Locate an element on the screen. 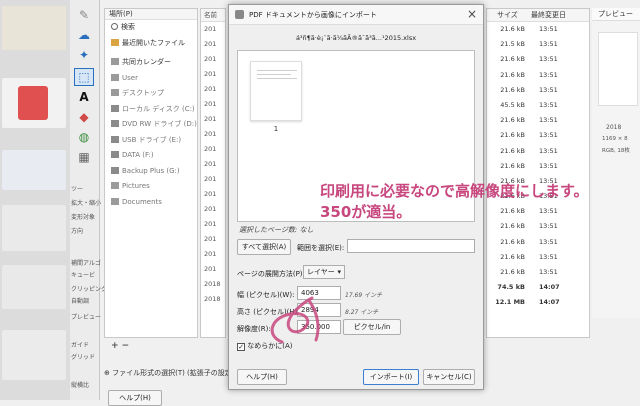  dialog-titlebar: PDF ドキュメントから画像にインポート × is located at coordinates (356, 15).